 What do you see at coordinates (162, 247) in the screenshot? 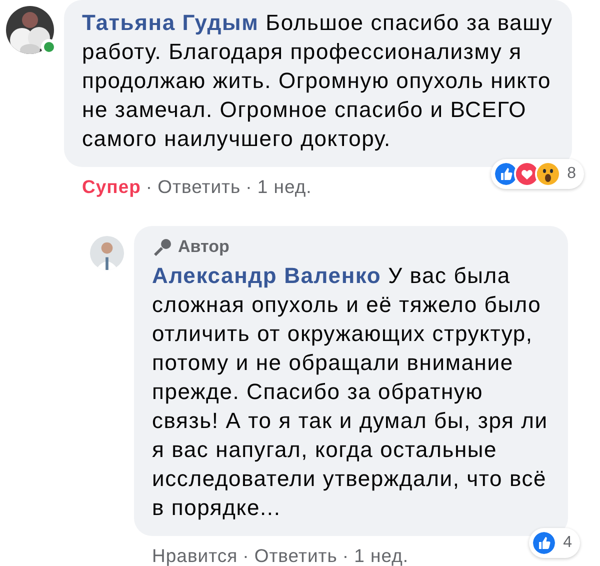
I see `microphone-icon` at bounding box center [162, 247].